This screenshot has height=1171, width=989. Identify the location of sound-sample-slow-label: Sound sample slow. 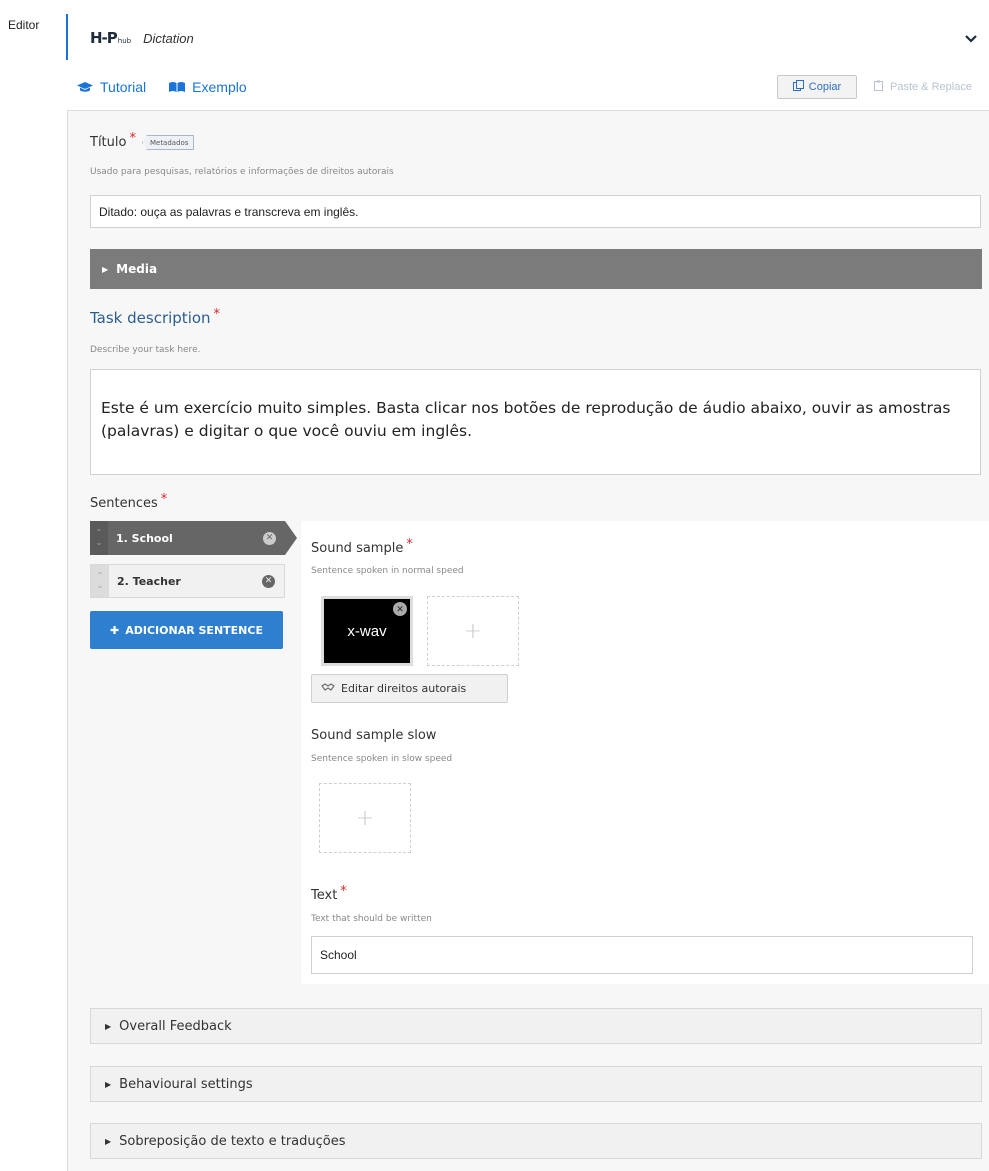
(374, 735).